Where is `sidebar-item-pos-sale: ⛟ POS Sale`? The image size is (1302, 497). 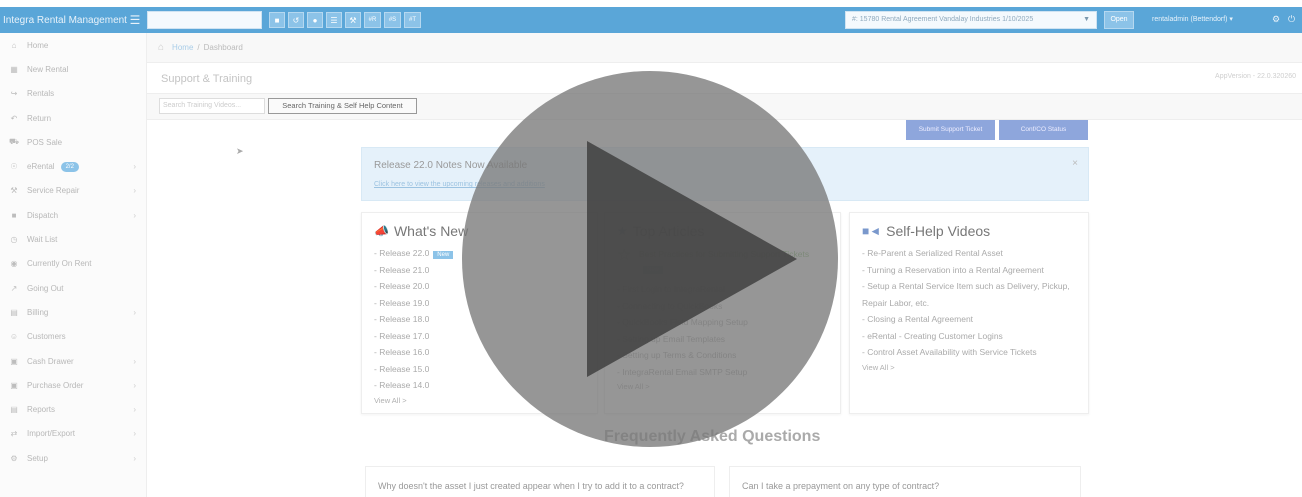
sidebar-item-pos-sale: ⛟ POS Sale is located at coordinates (73, 142).